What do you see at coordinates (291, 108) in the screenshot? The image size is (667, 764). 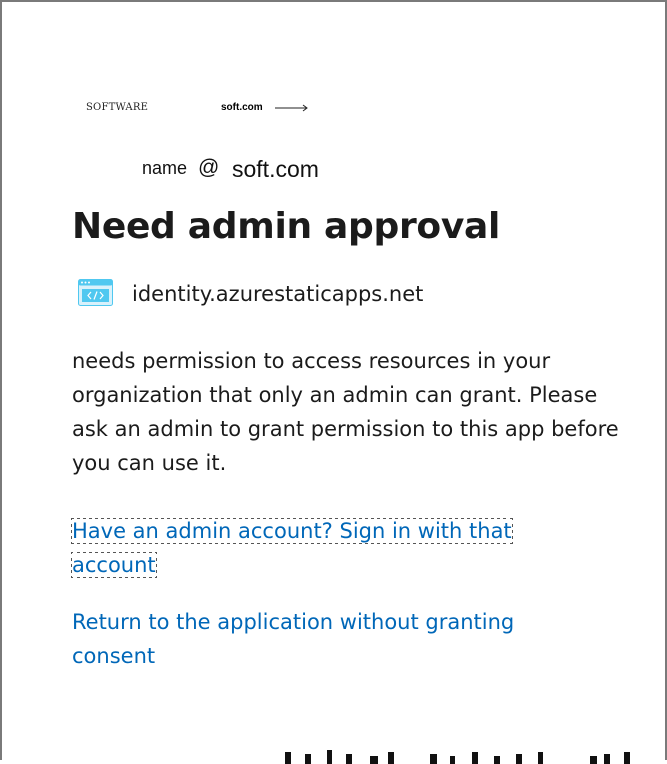 I see `long-arrow-right-icon` at bounding box center [291, 108].